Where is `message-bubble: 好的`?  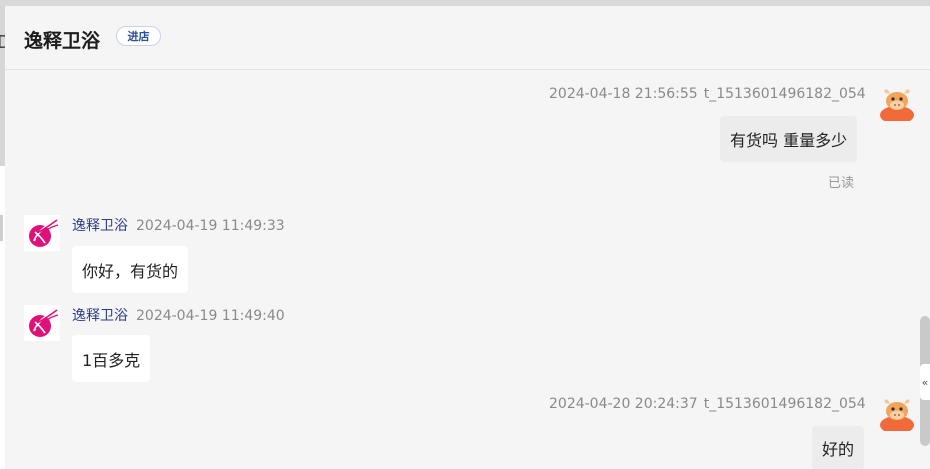
message-bubble: 好的 is located at coordinates (838, 447).